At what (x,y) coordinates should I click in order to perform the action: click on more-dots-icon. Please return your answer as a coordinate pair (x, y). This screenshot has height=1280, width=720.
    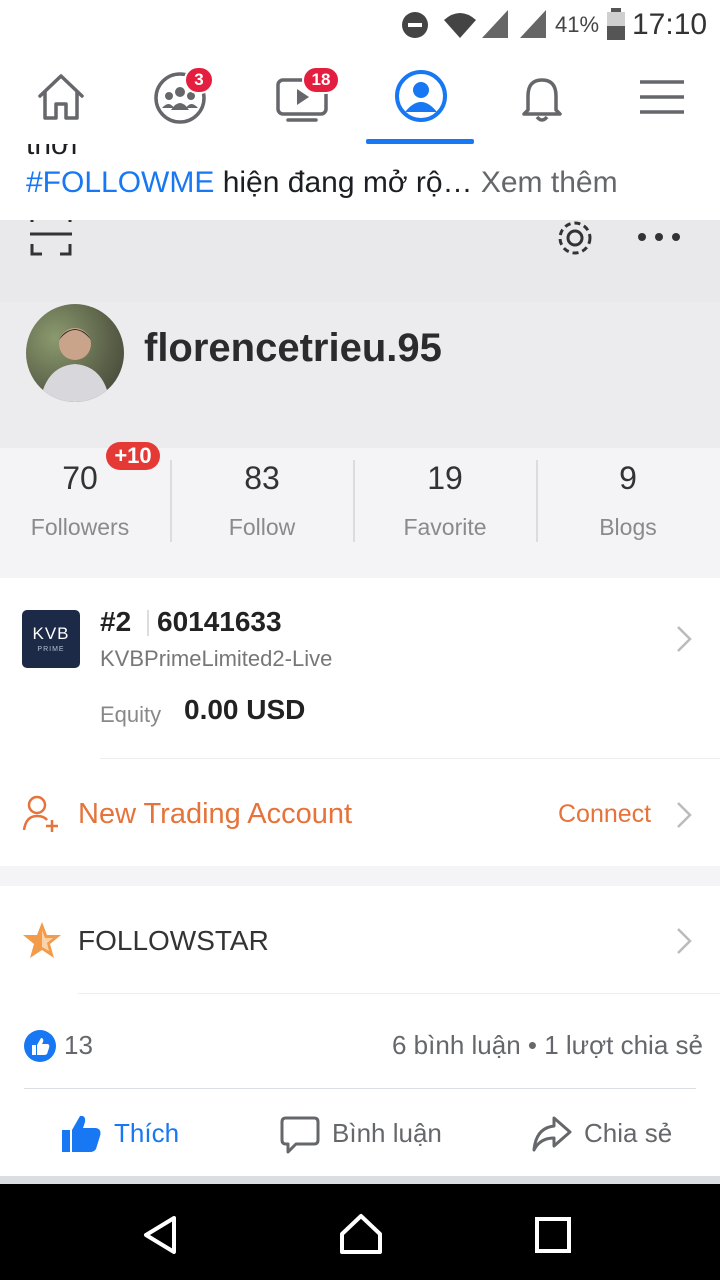
    Looking at the image, I should click on (659, 237).